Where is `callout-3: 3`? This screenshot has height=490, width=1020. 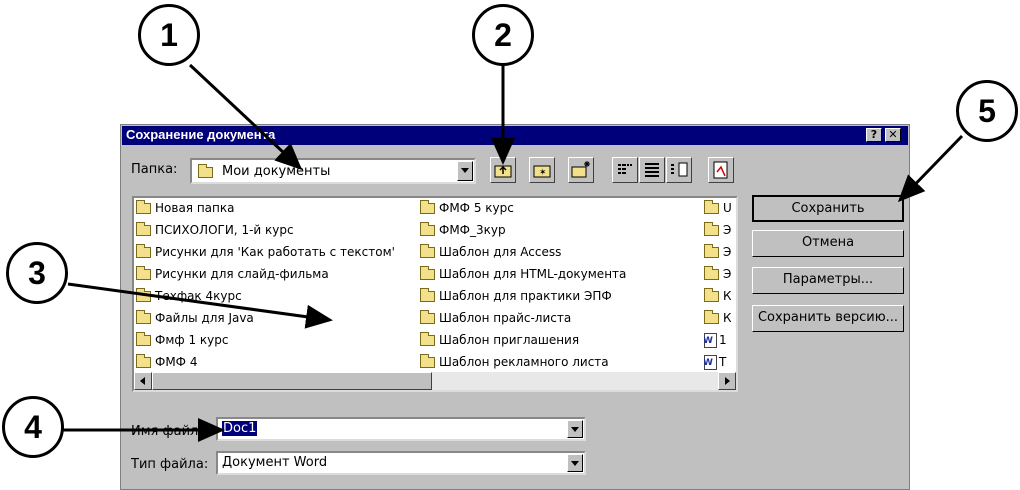 callout-3: 3 is located at coordinates (37, 273).